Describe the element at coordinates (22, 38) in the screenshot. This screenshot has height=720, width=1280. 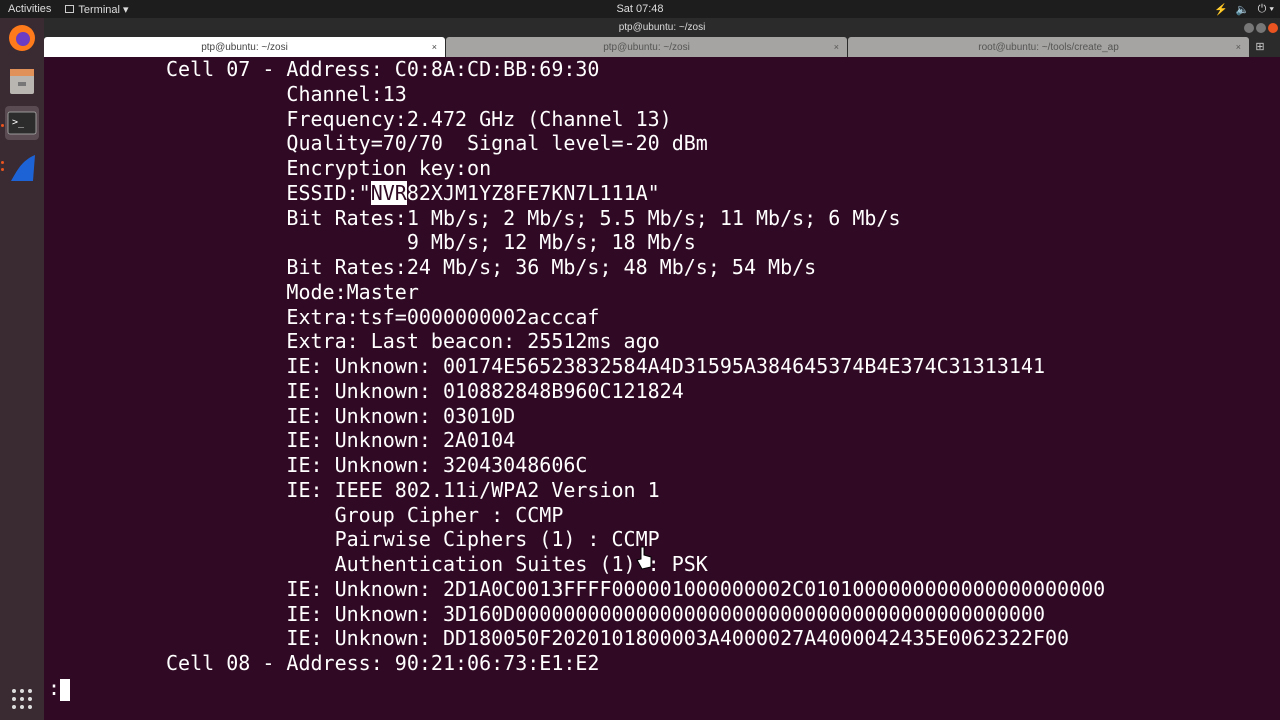
I see `firefox-icon` at that location.